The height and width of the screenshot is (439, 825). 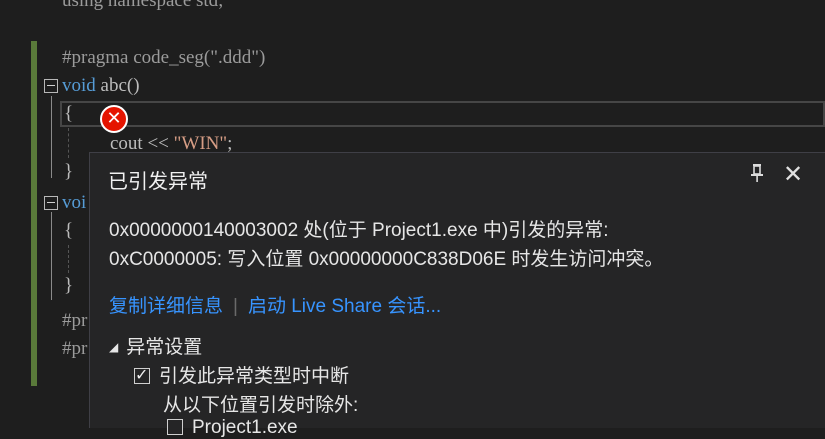 What do you see at coordinates (164, 347) in the screenshot?
I see `exception-settings-title: 异常设置` at bounding box center [164, 347].